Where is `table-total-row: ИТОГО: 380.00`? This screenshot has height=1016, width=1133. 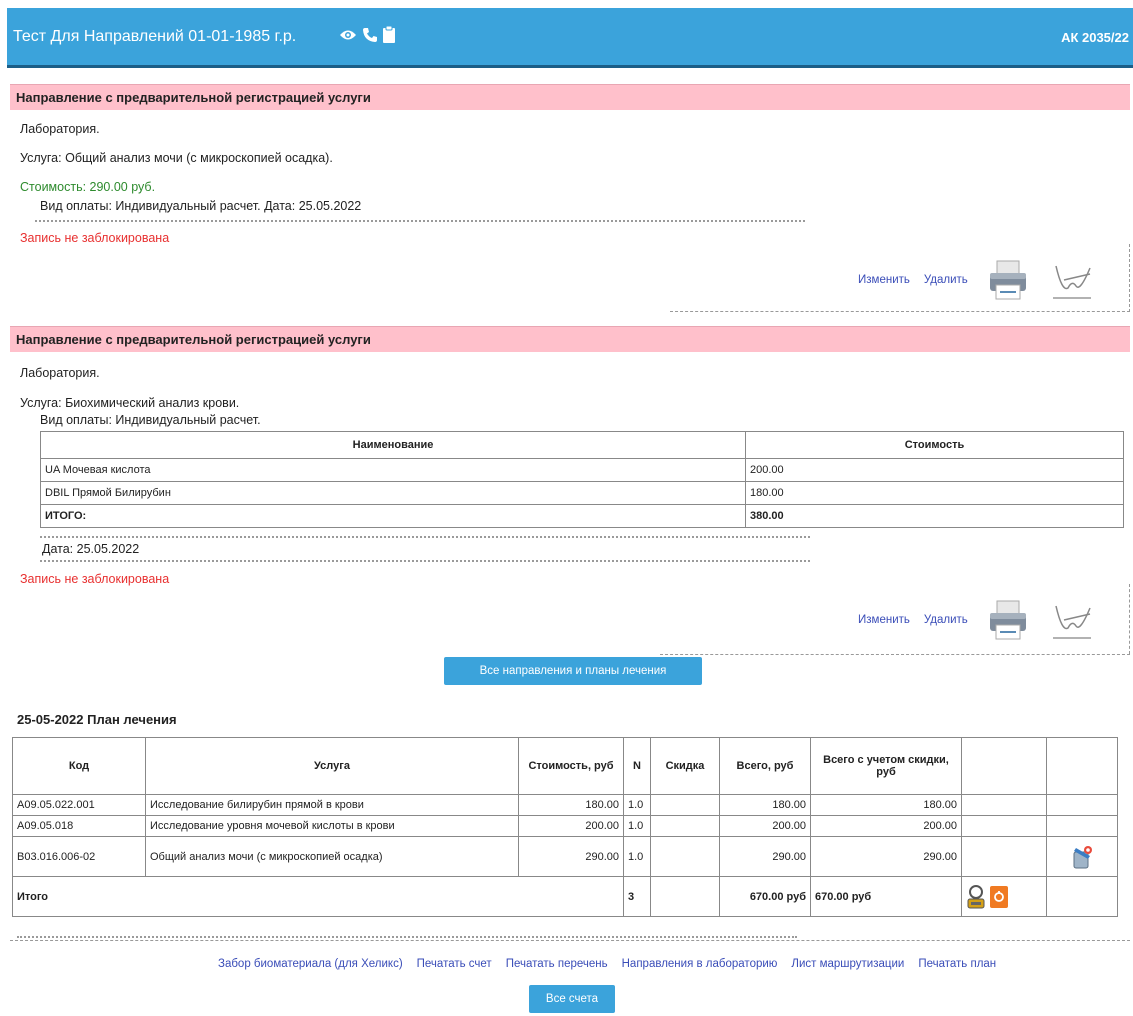 table-total-row: ИТОГО: 380.00 is located at coordinates (582, 516).